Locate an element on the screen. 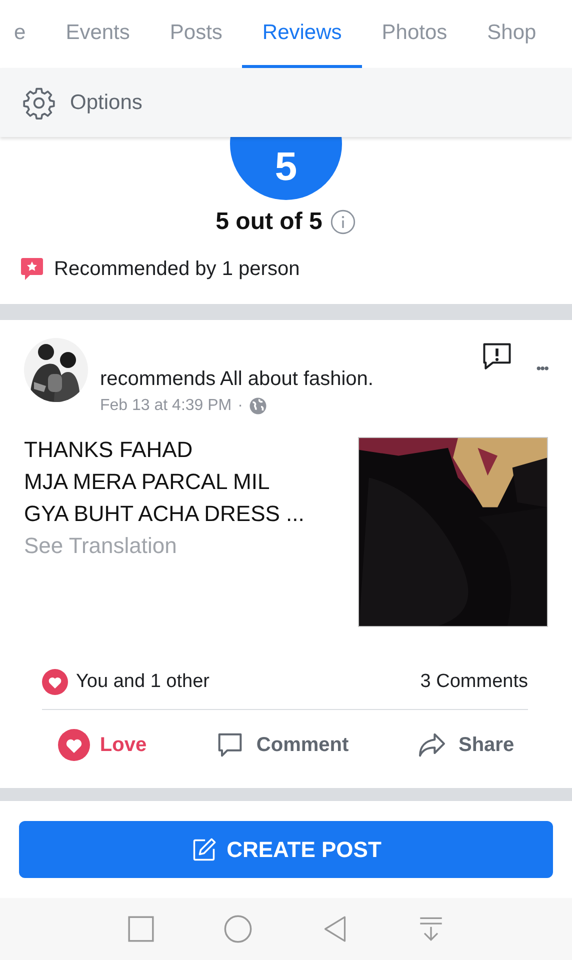 The width and height of the screenshot is (572, 960). home-nav-icon is located at coordinates (238, 929).